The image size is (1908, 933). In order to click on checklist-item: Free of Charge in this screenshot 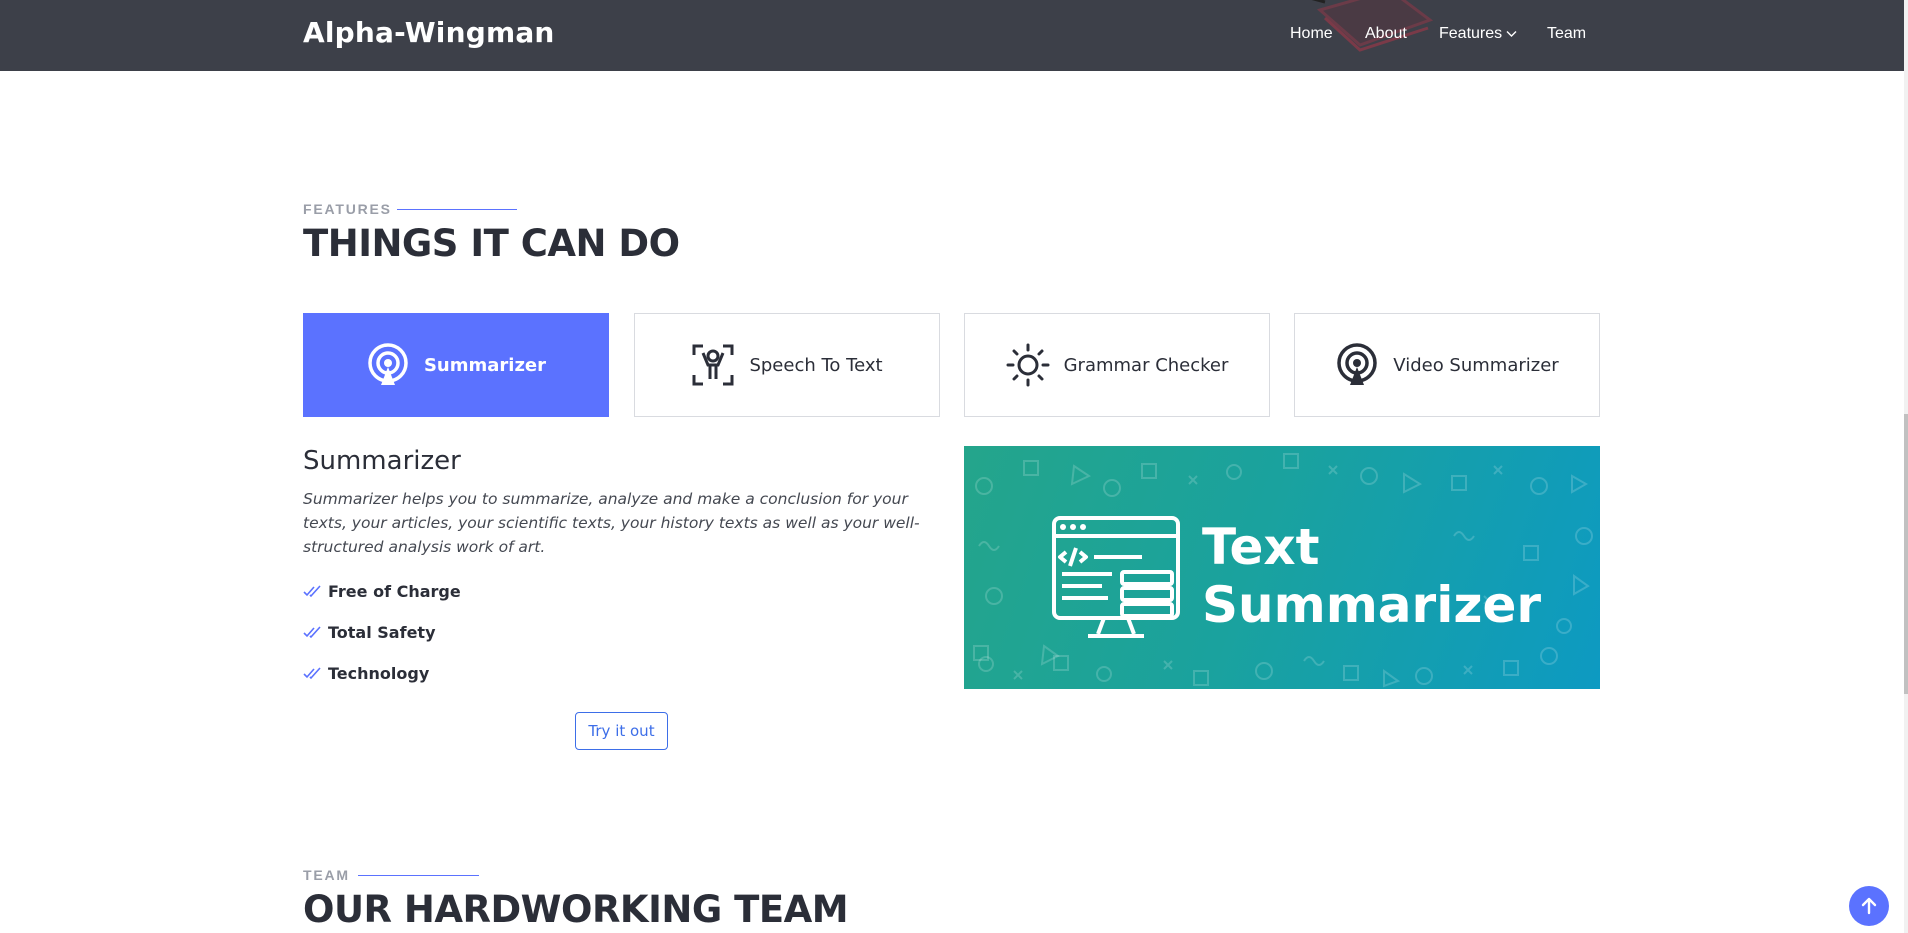, I will do `click(382, 591)`.